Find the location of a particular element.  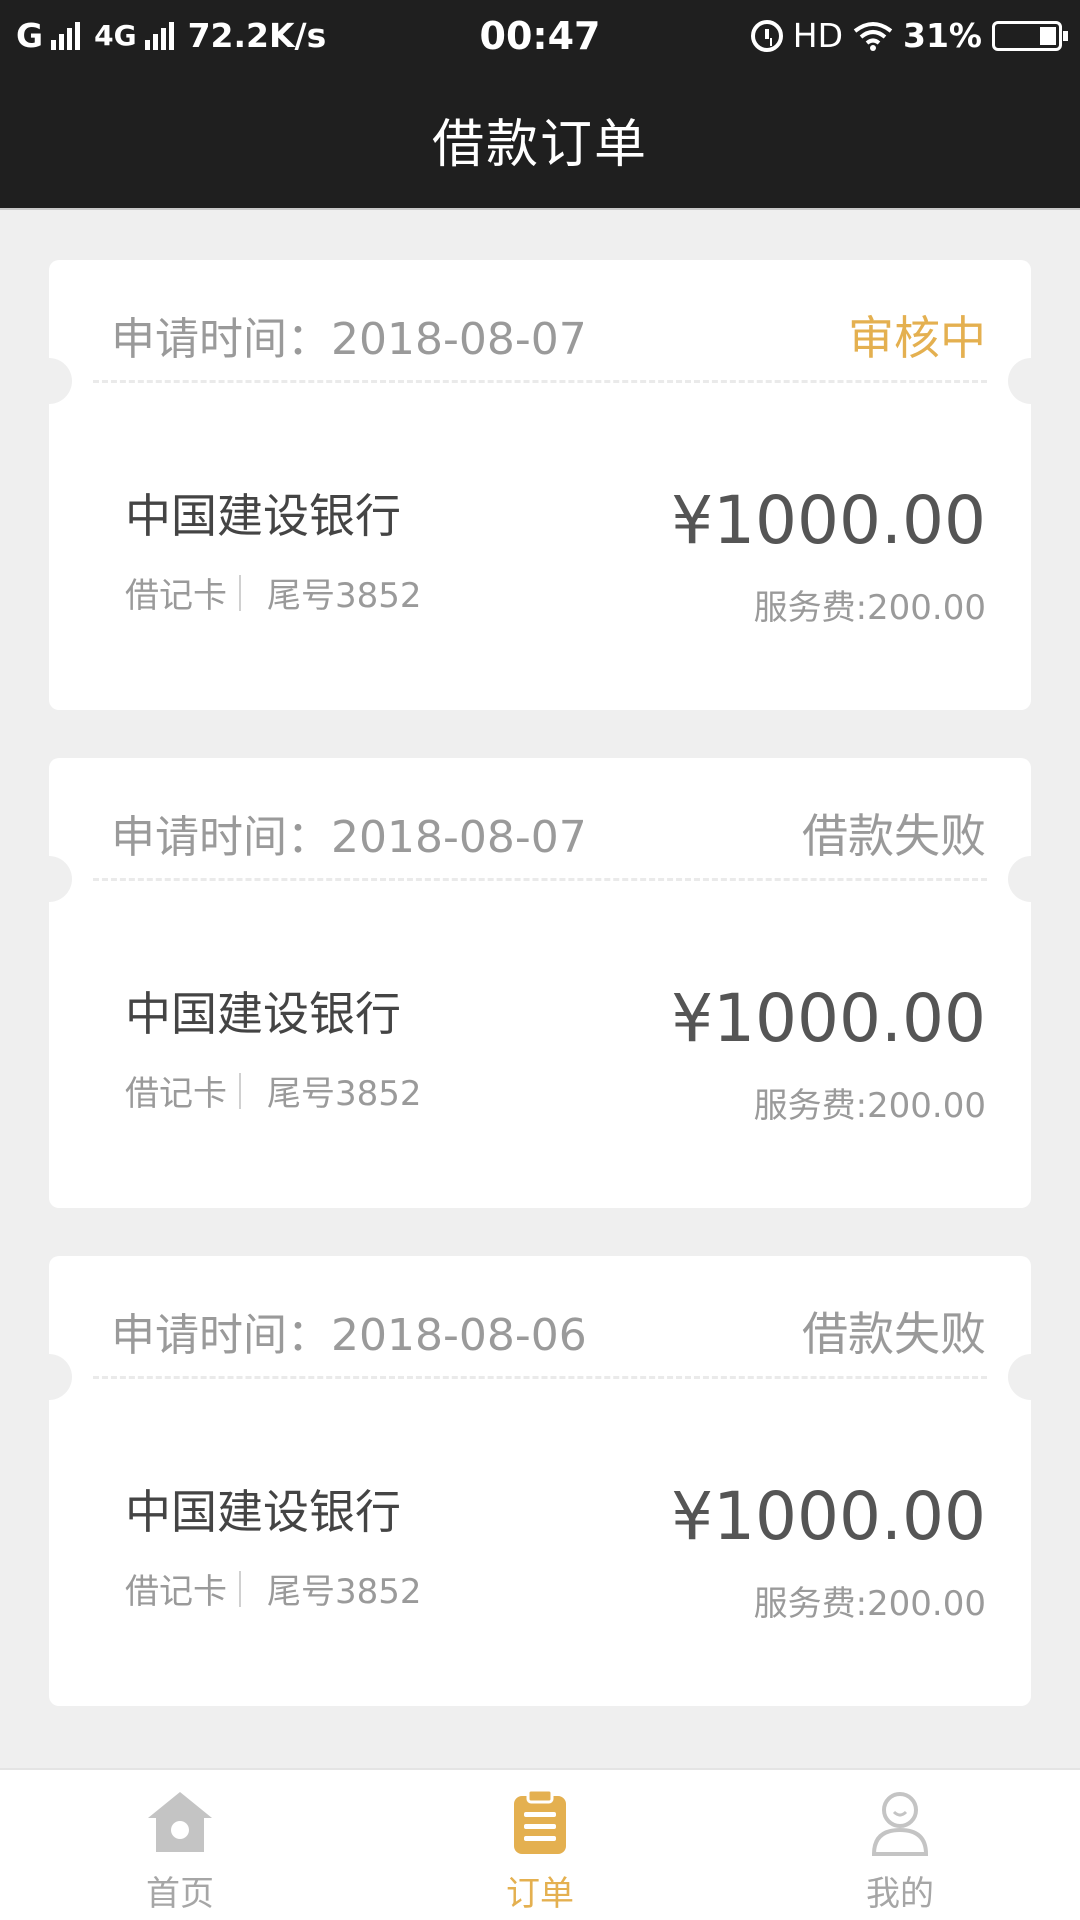

order-status: 审核中 is located at coordinates (917, 338).